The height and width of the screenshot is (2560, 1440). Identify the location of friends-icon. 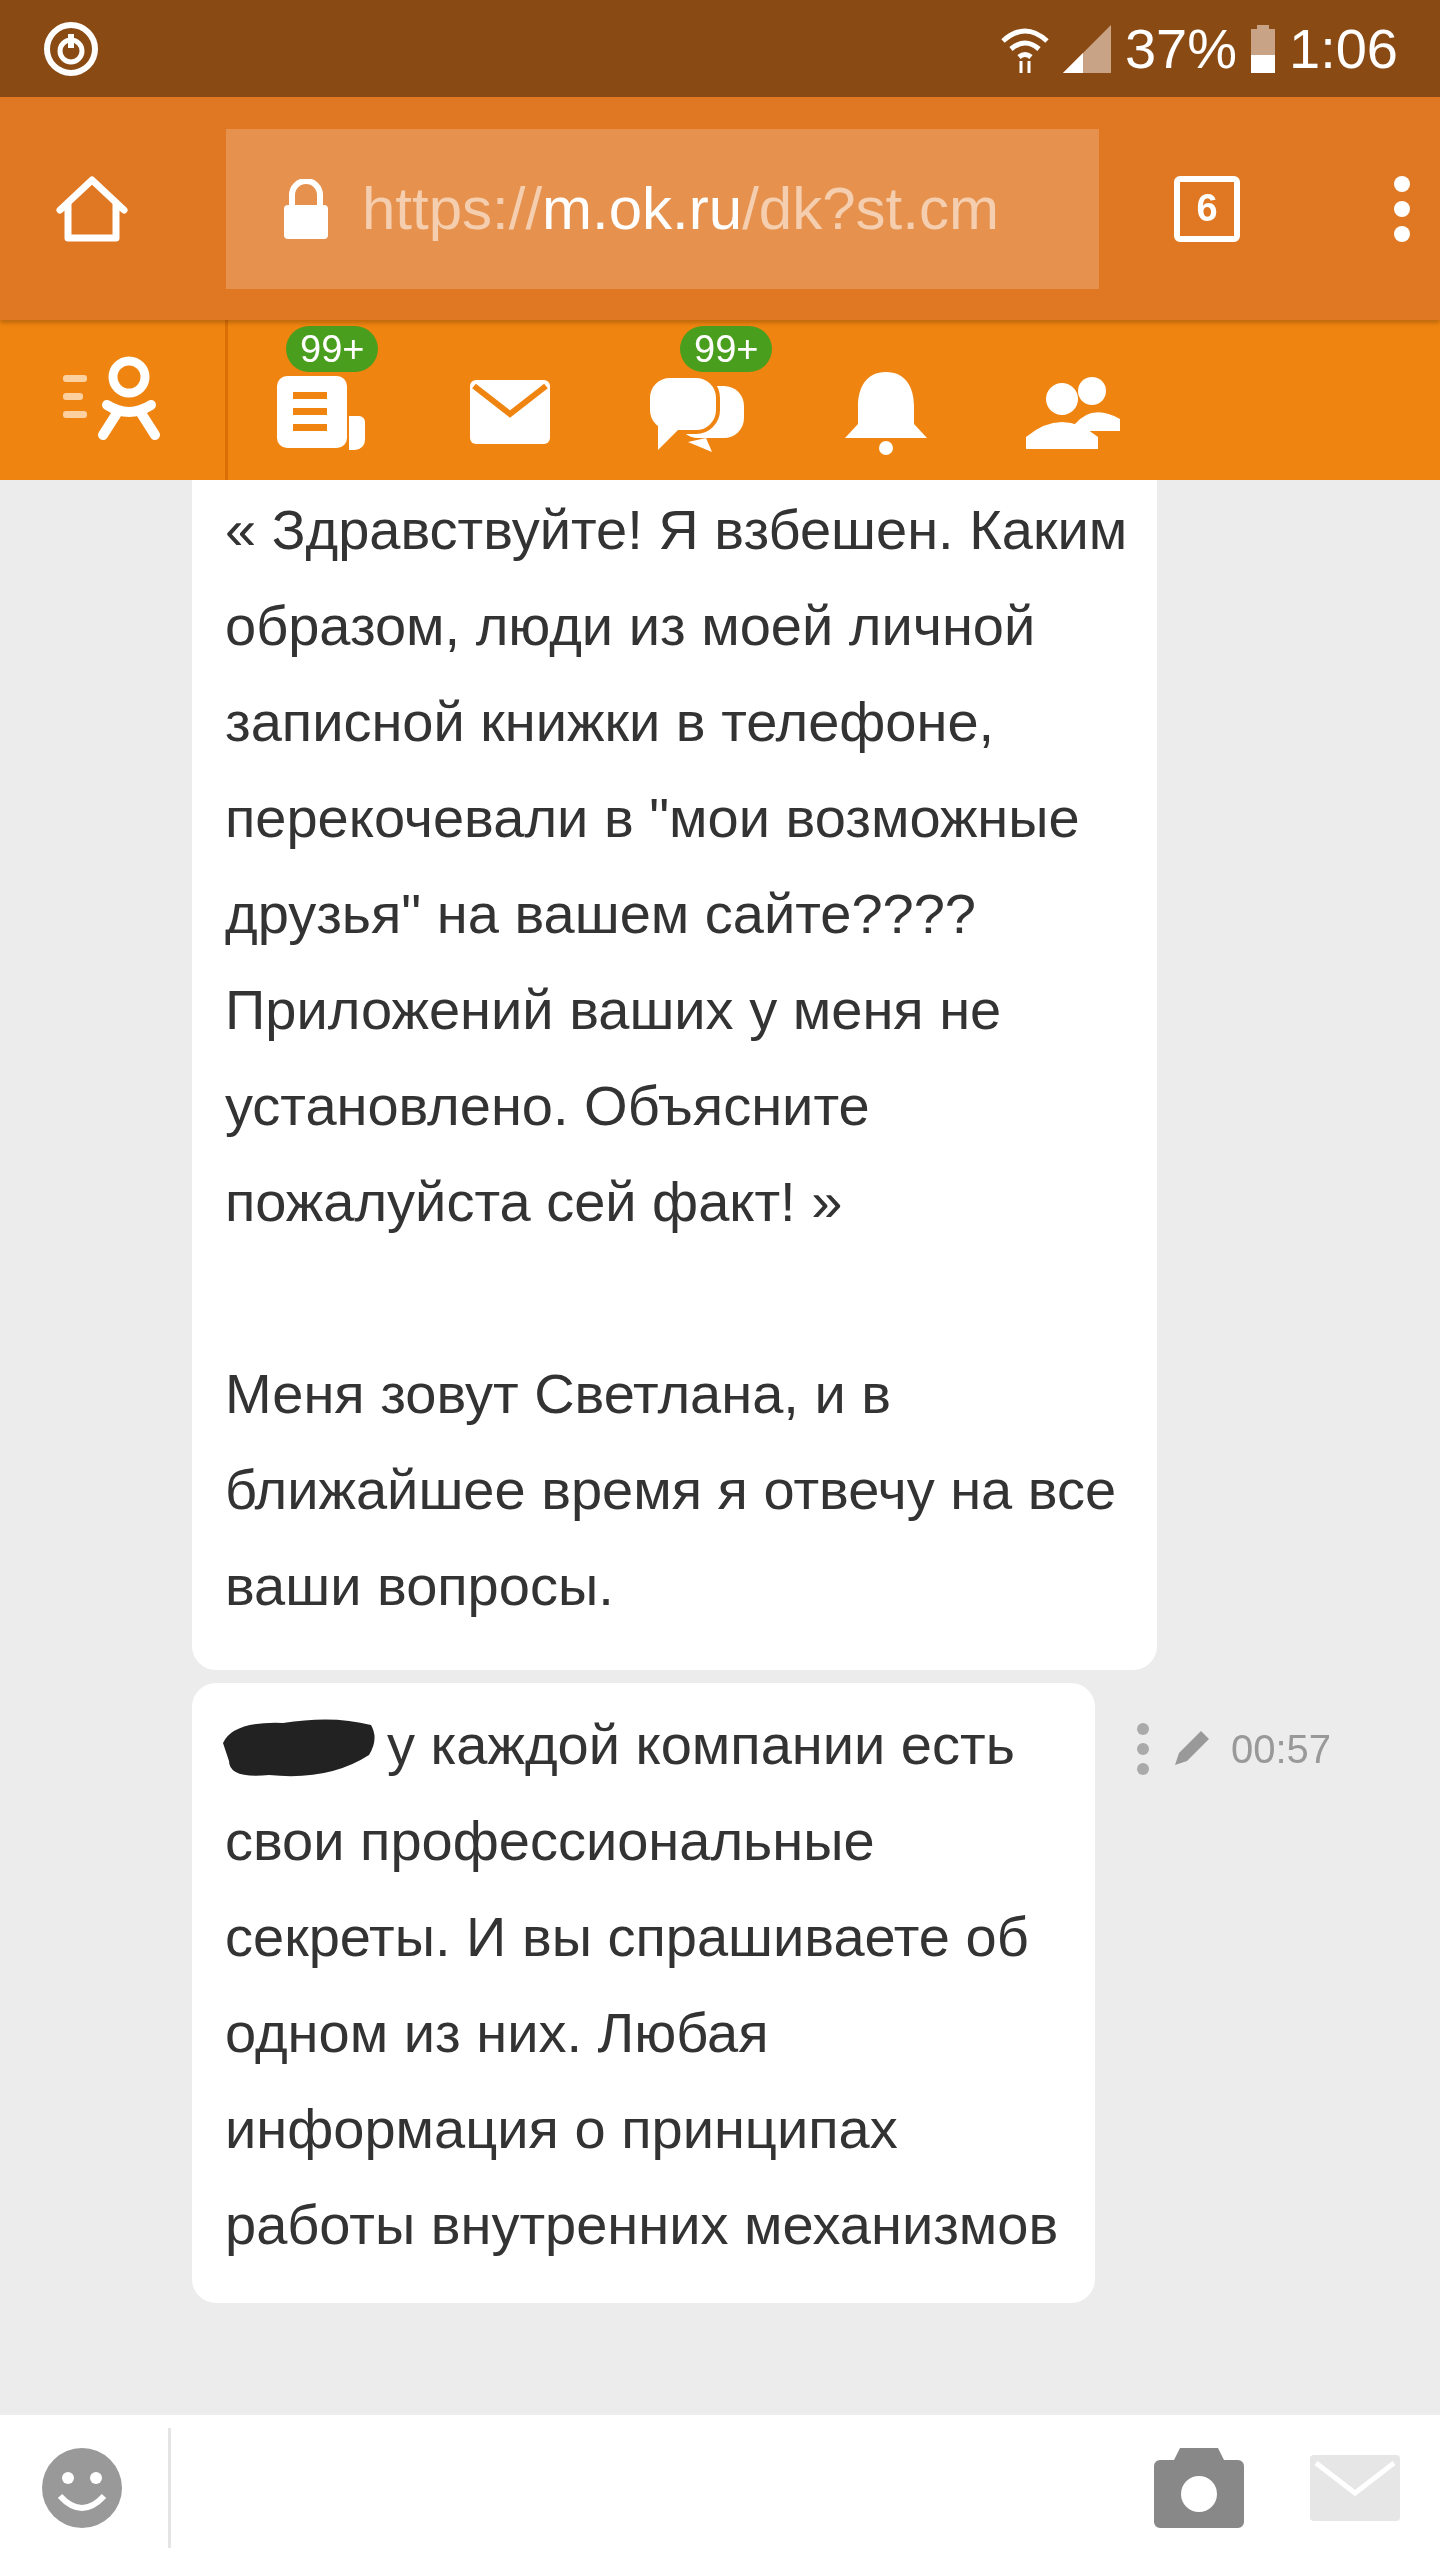
(1074, 412).